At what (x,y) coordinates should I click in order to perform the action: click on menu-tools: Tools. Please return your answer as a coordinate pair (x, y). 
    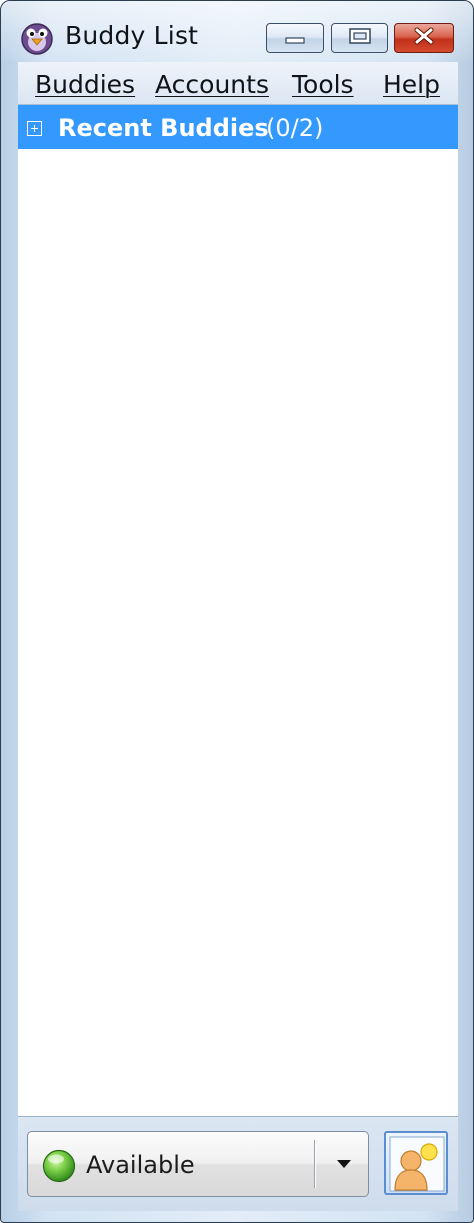
    Looking at the image, I should click on (323, 84).